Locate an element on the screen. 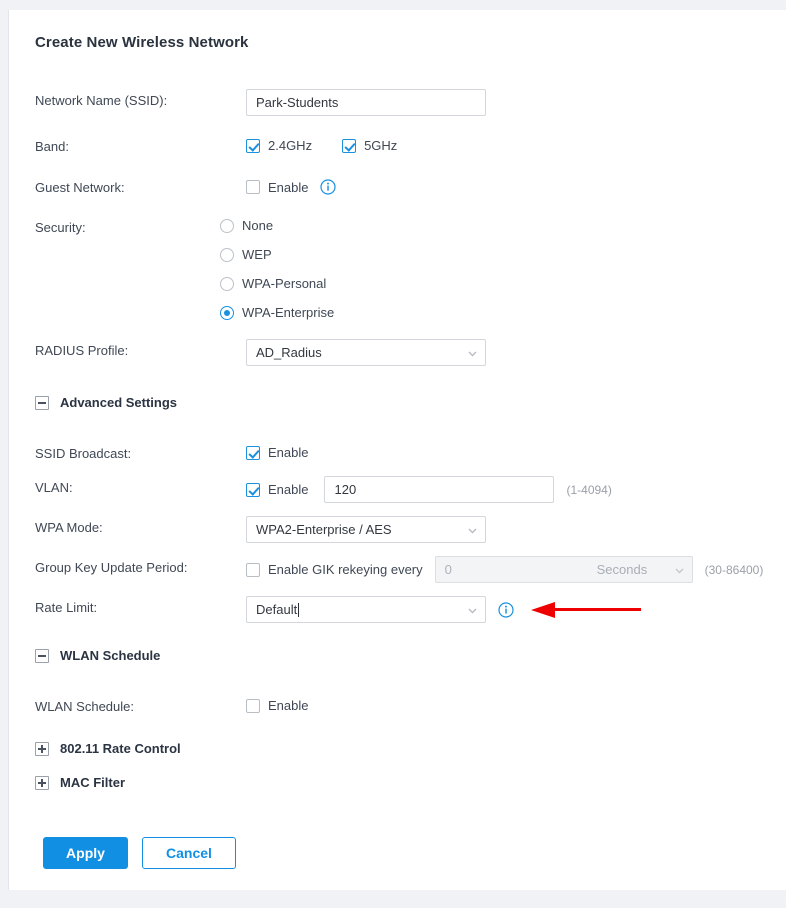 Image resolution: width=786 pixels, height=908 pixels. ssid-broadcast-label: SSID Broadcast: is located at coordinates (83, 453).